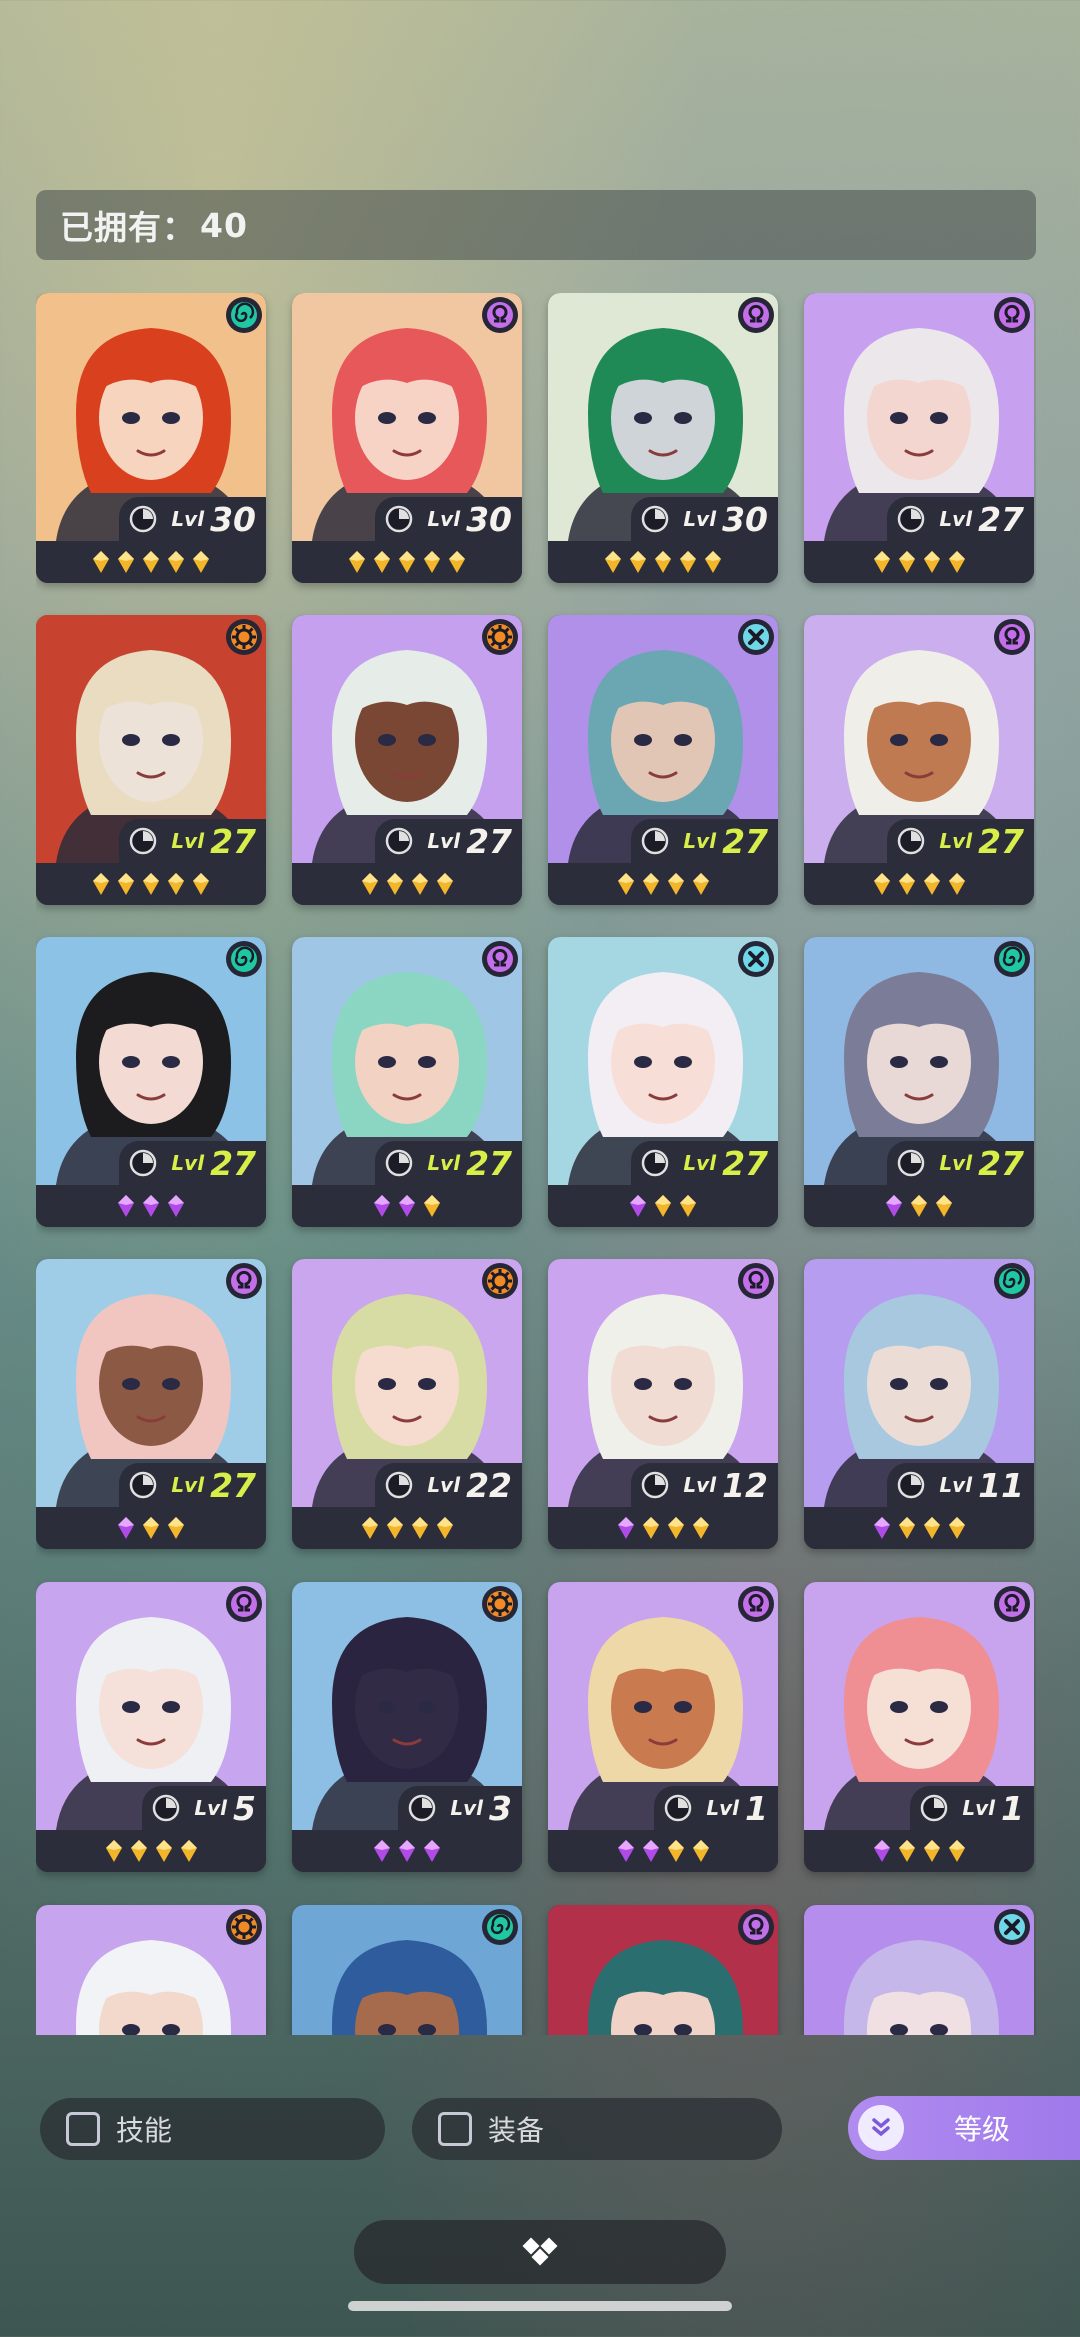 This screenshot has width=1080, height=2337. I want to click on skill-checkbox, so click(83, 2129).